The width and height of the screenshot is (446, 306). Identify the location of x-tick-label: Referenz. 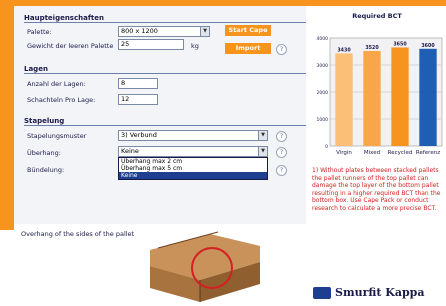
(428, 153).